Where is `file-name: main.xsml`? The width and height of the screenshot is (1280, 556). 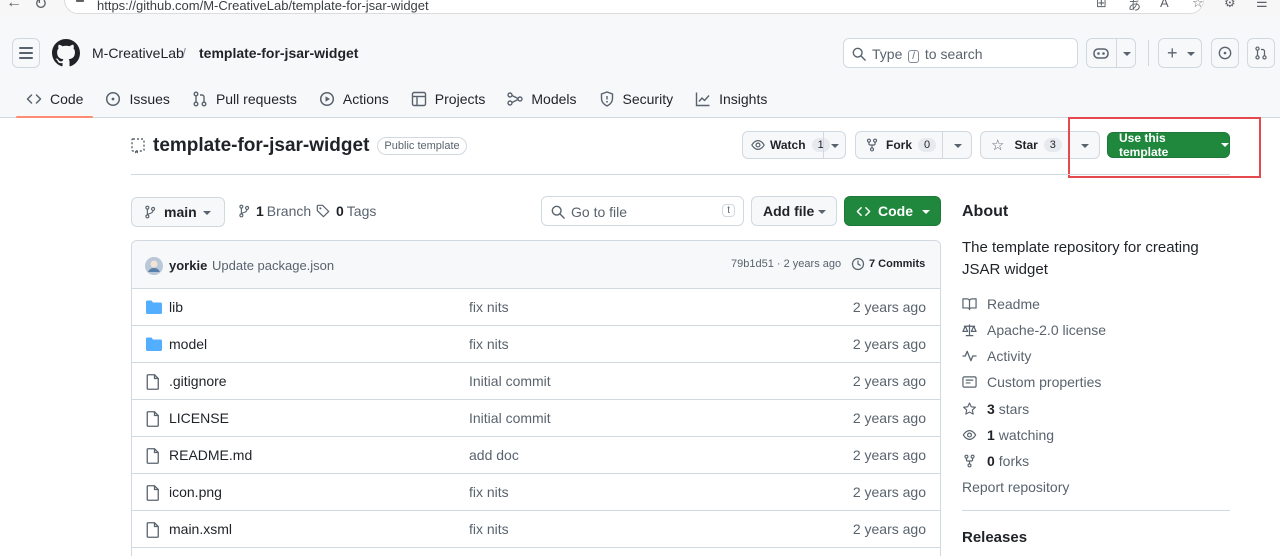 file-name: main.xsml is located at coordinates (200, 529).